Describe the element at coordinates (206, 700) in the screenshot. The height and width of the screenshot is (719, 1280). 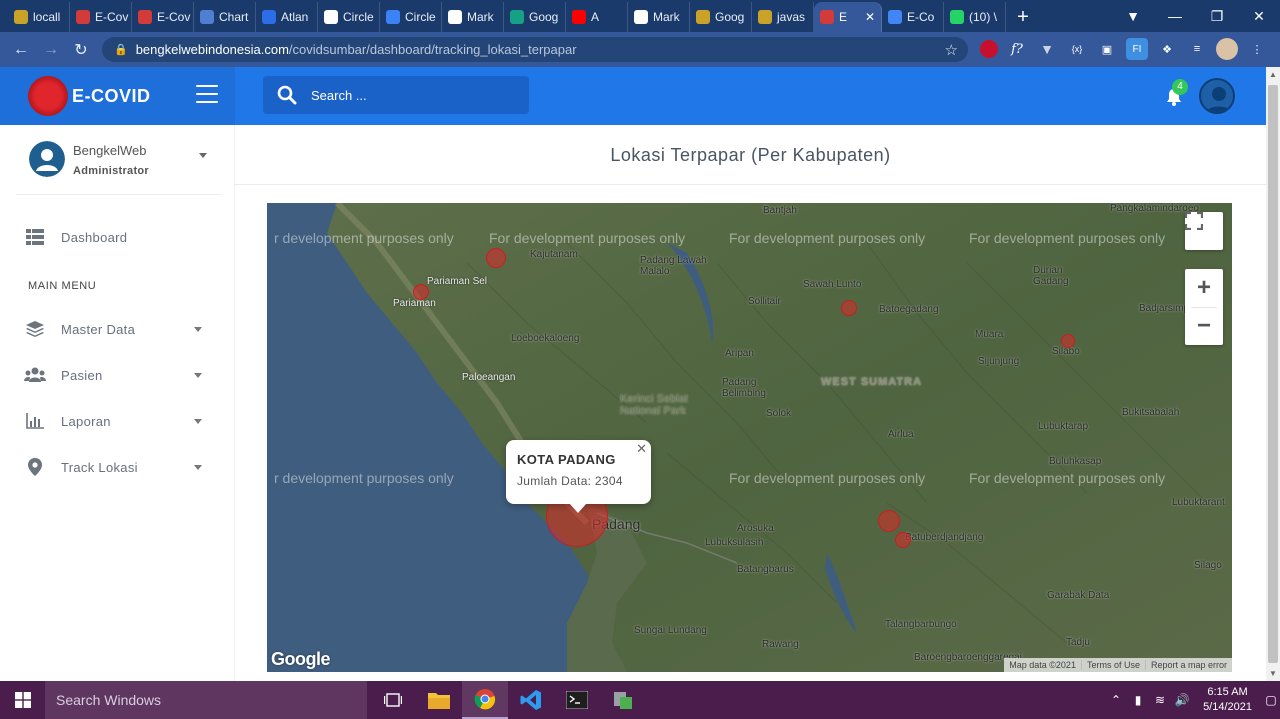
I see `taskbar-search-input: Search Windows` at that location.